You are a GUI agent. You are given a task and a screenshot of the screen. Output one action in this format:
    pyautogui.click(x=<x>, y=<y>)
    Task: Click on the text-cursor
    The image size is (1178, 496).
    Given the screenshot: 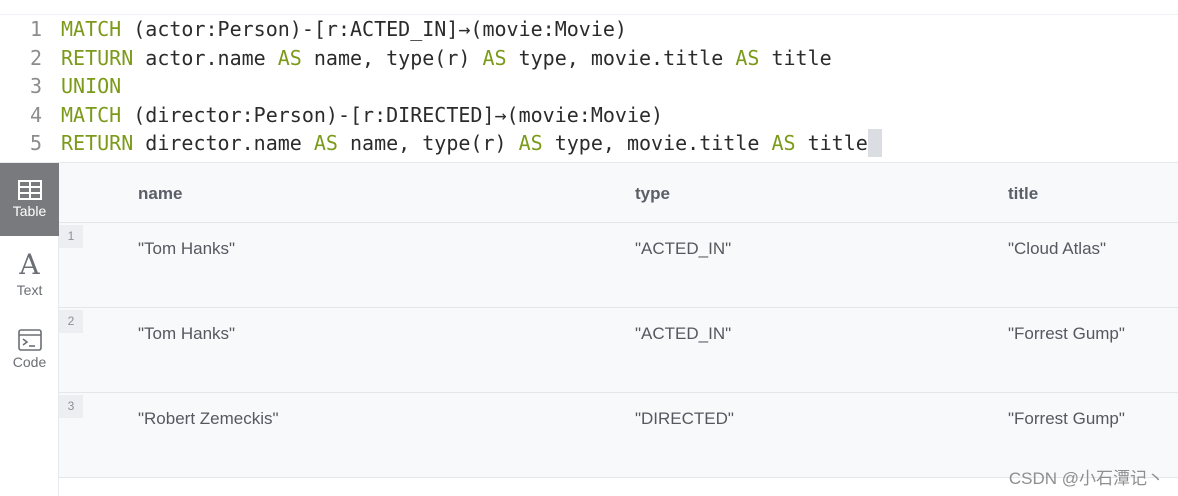 What is the action you would take?
    pyautogui.click(x=874, y=143)
    